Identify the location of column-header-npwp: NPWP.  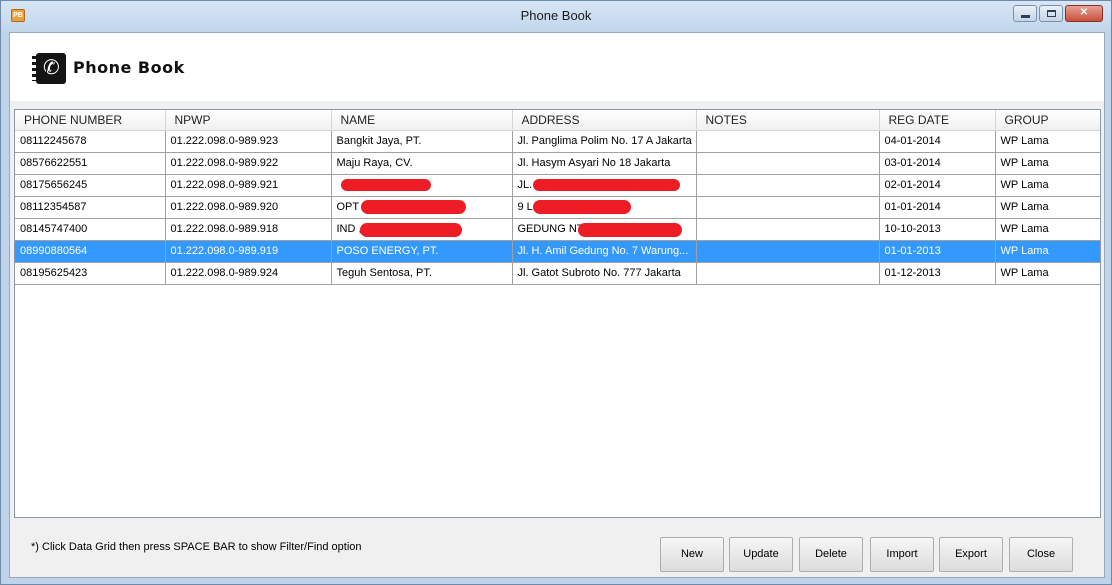
(248, 120).